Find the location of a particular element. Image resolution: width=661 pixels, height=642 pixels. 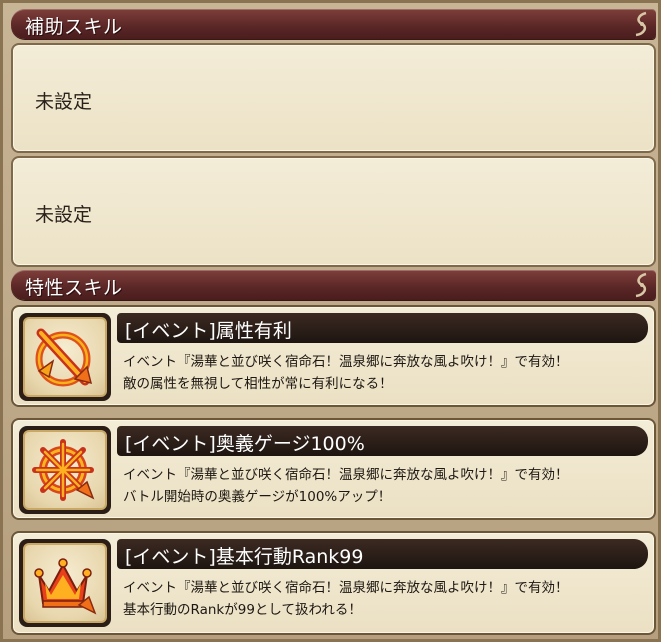

attribute-advantage-icon is located at coordinates (64, 357).